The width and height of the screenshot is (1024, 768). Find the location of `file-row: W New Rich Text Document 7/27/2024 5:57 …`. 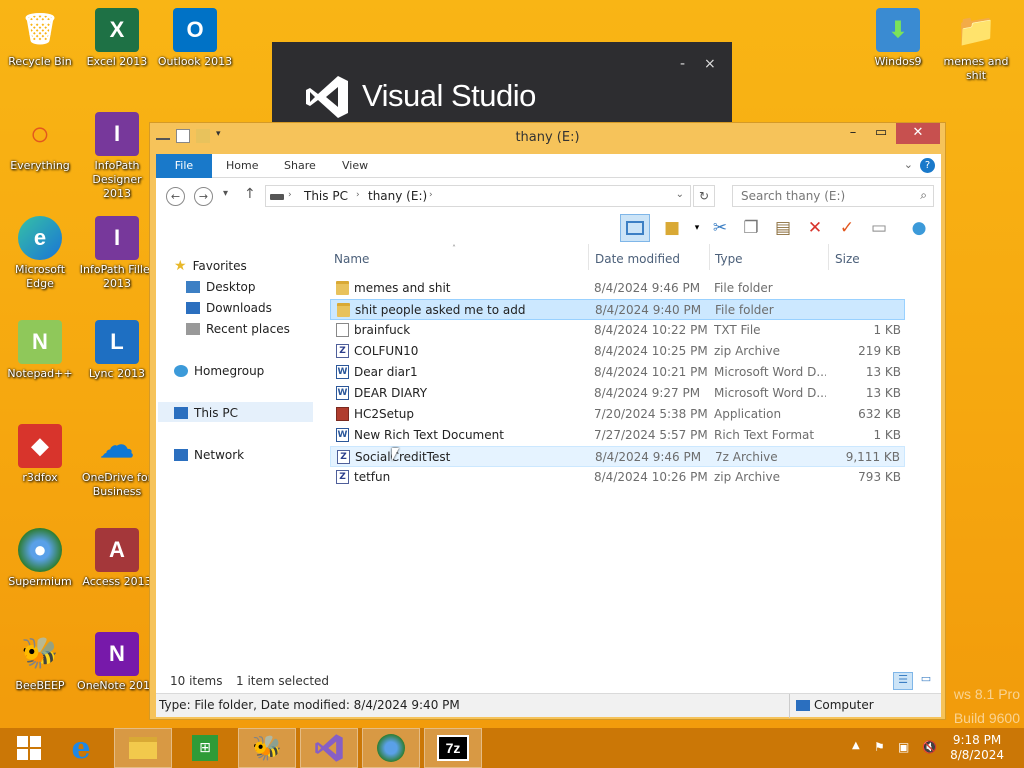

file-row: W New Rich Text Document 7/27/2024 5:57 … is located at coordinates (617, 435).